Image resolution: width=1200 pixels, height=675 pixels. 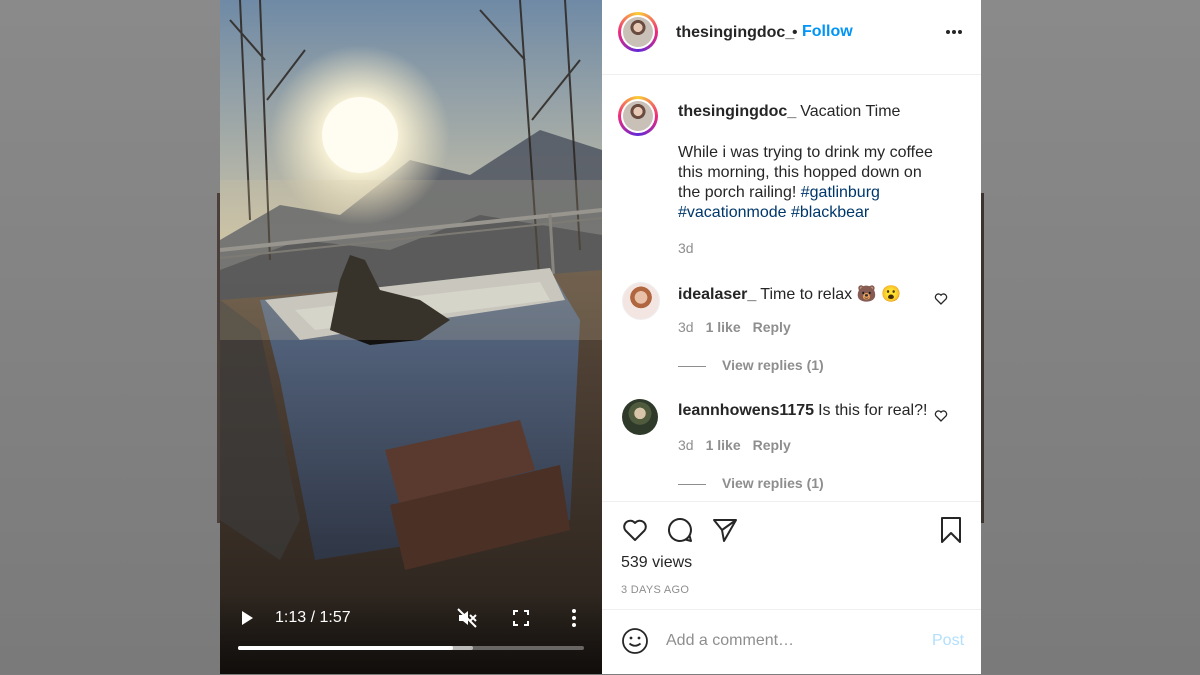 What do you see at coordinates (954, 32) in the screenshot?
I see `more-options-icon` at bounding box center [954, 32].